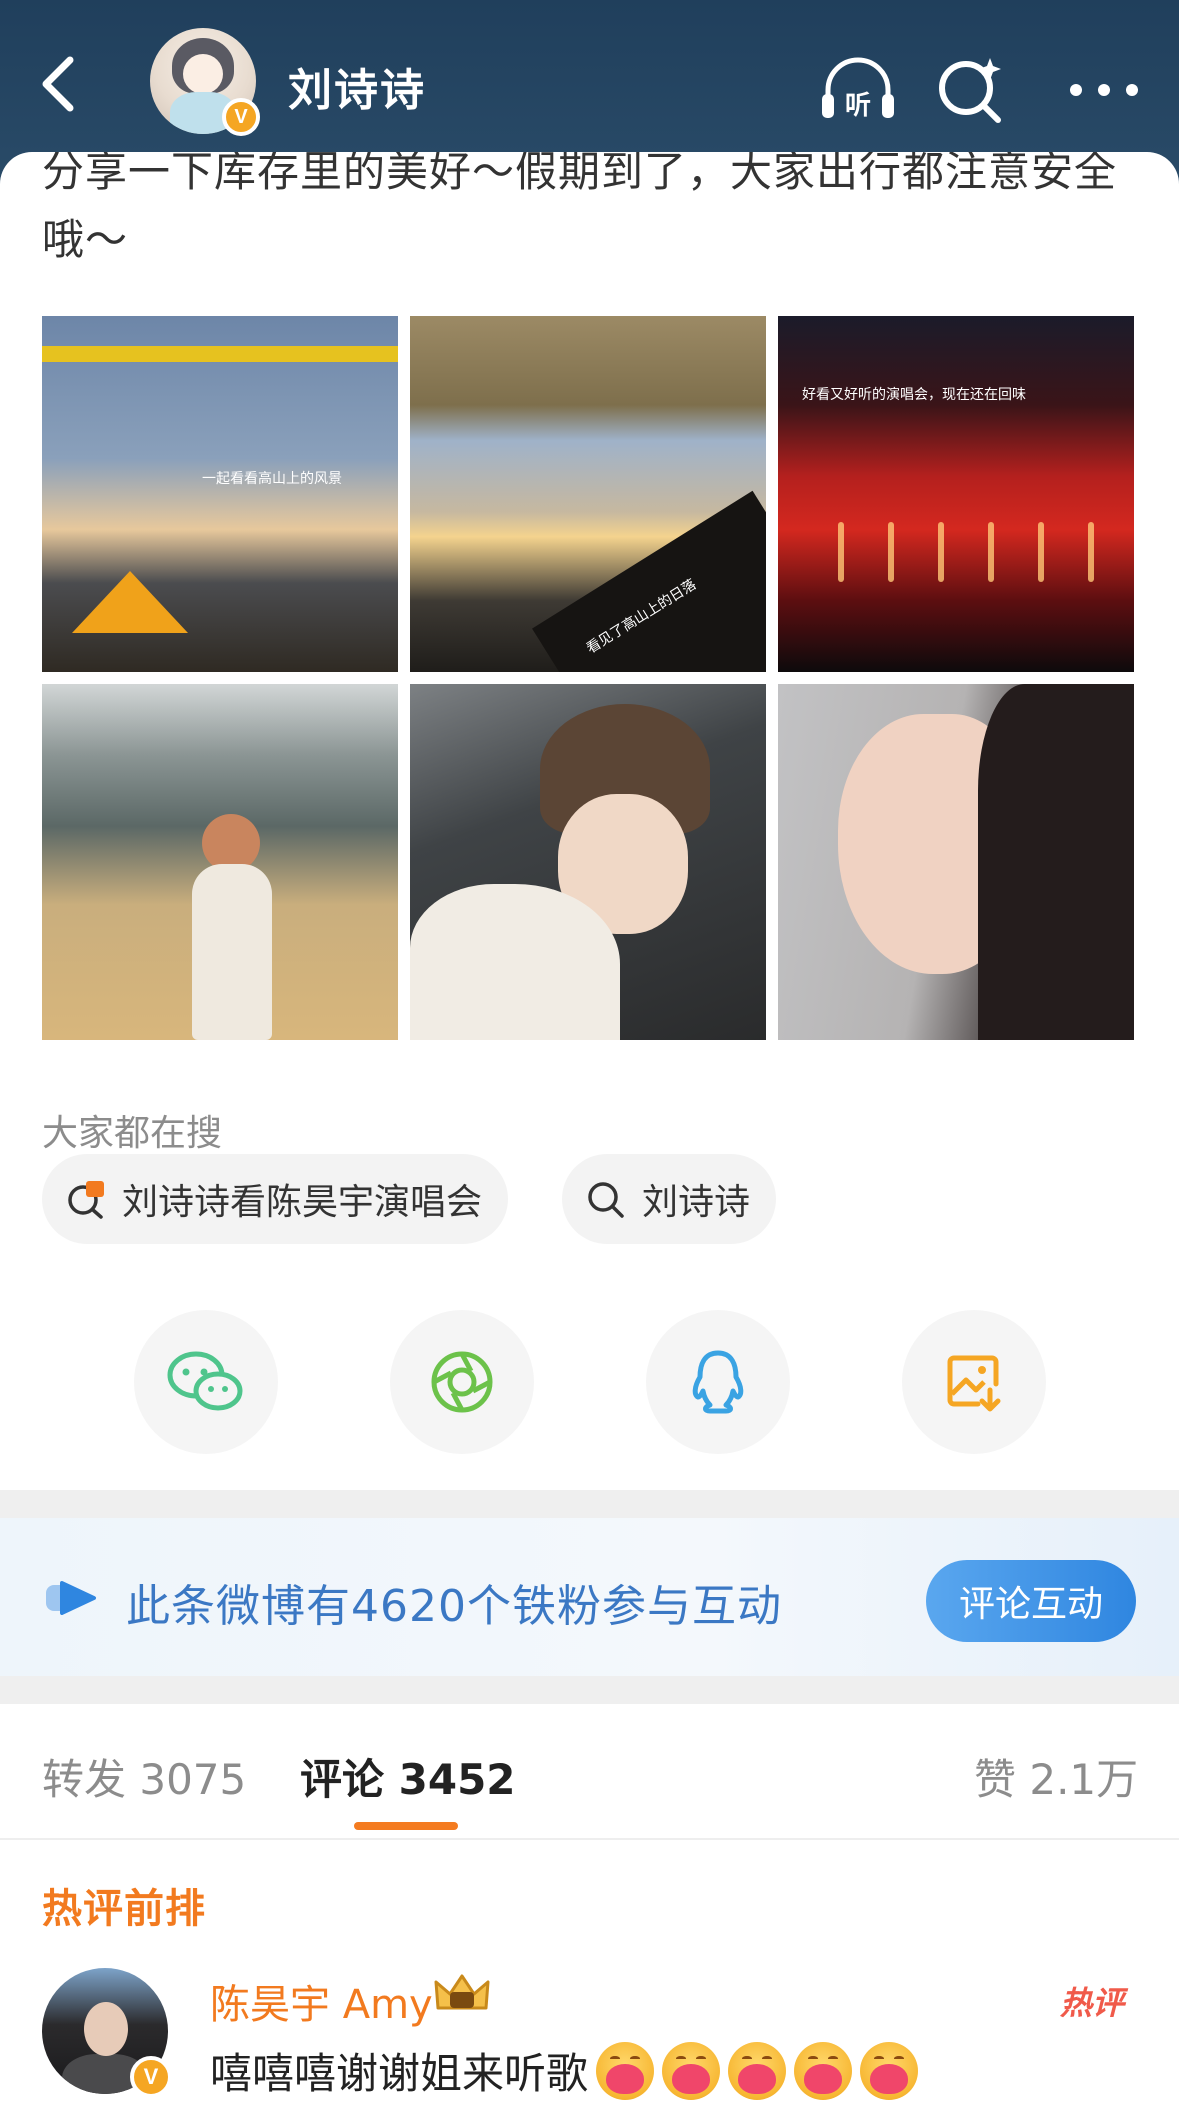  Describe the element at coordinates (1031, 1601) in the screenshot. I see `comment-interact-button: 评论互动` at that location.